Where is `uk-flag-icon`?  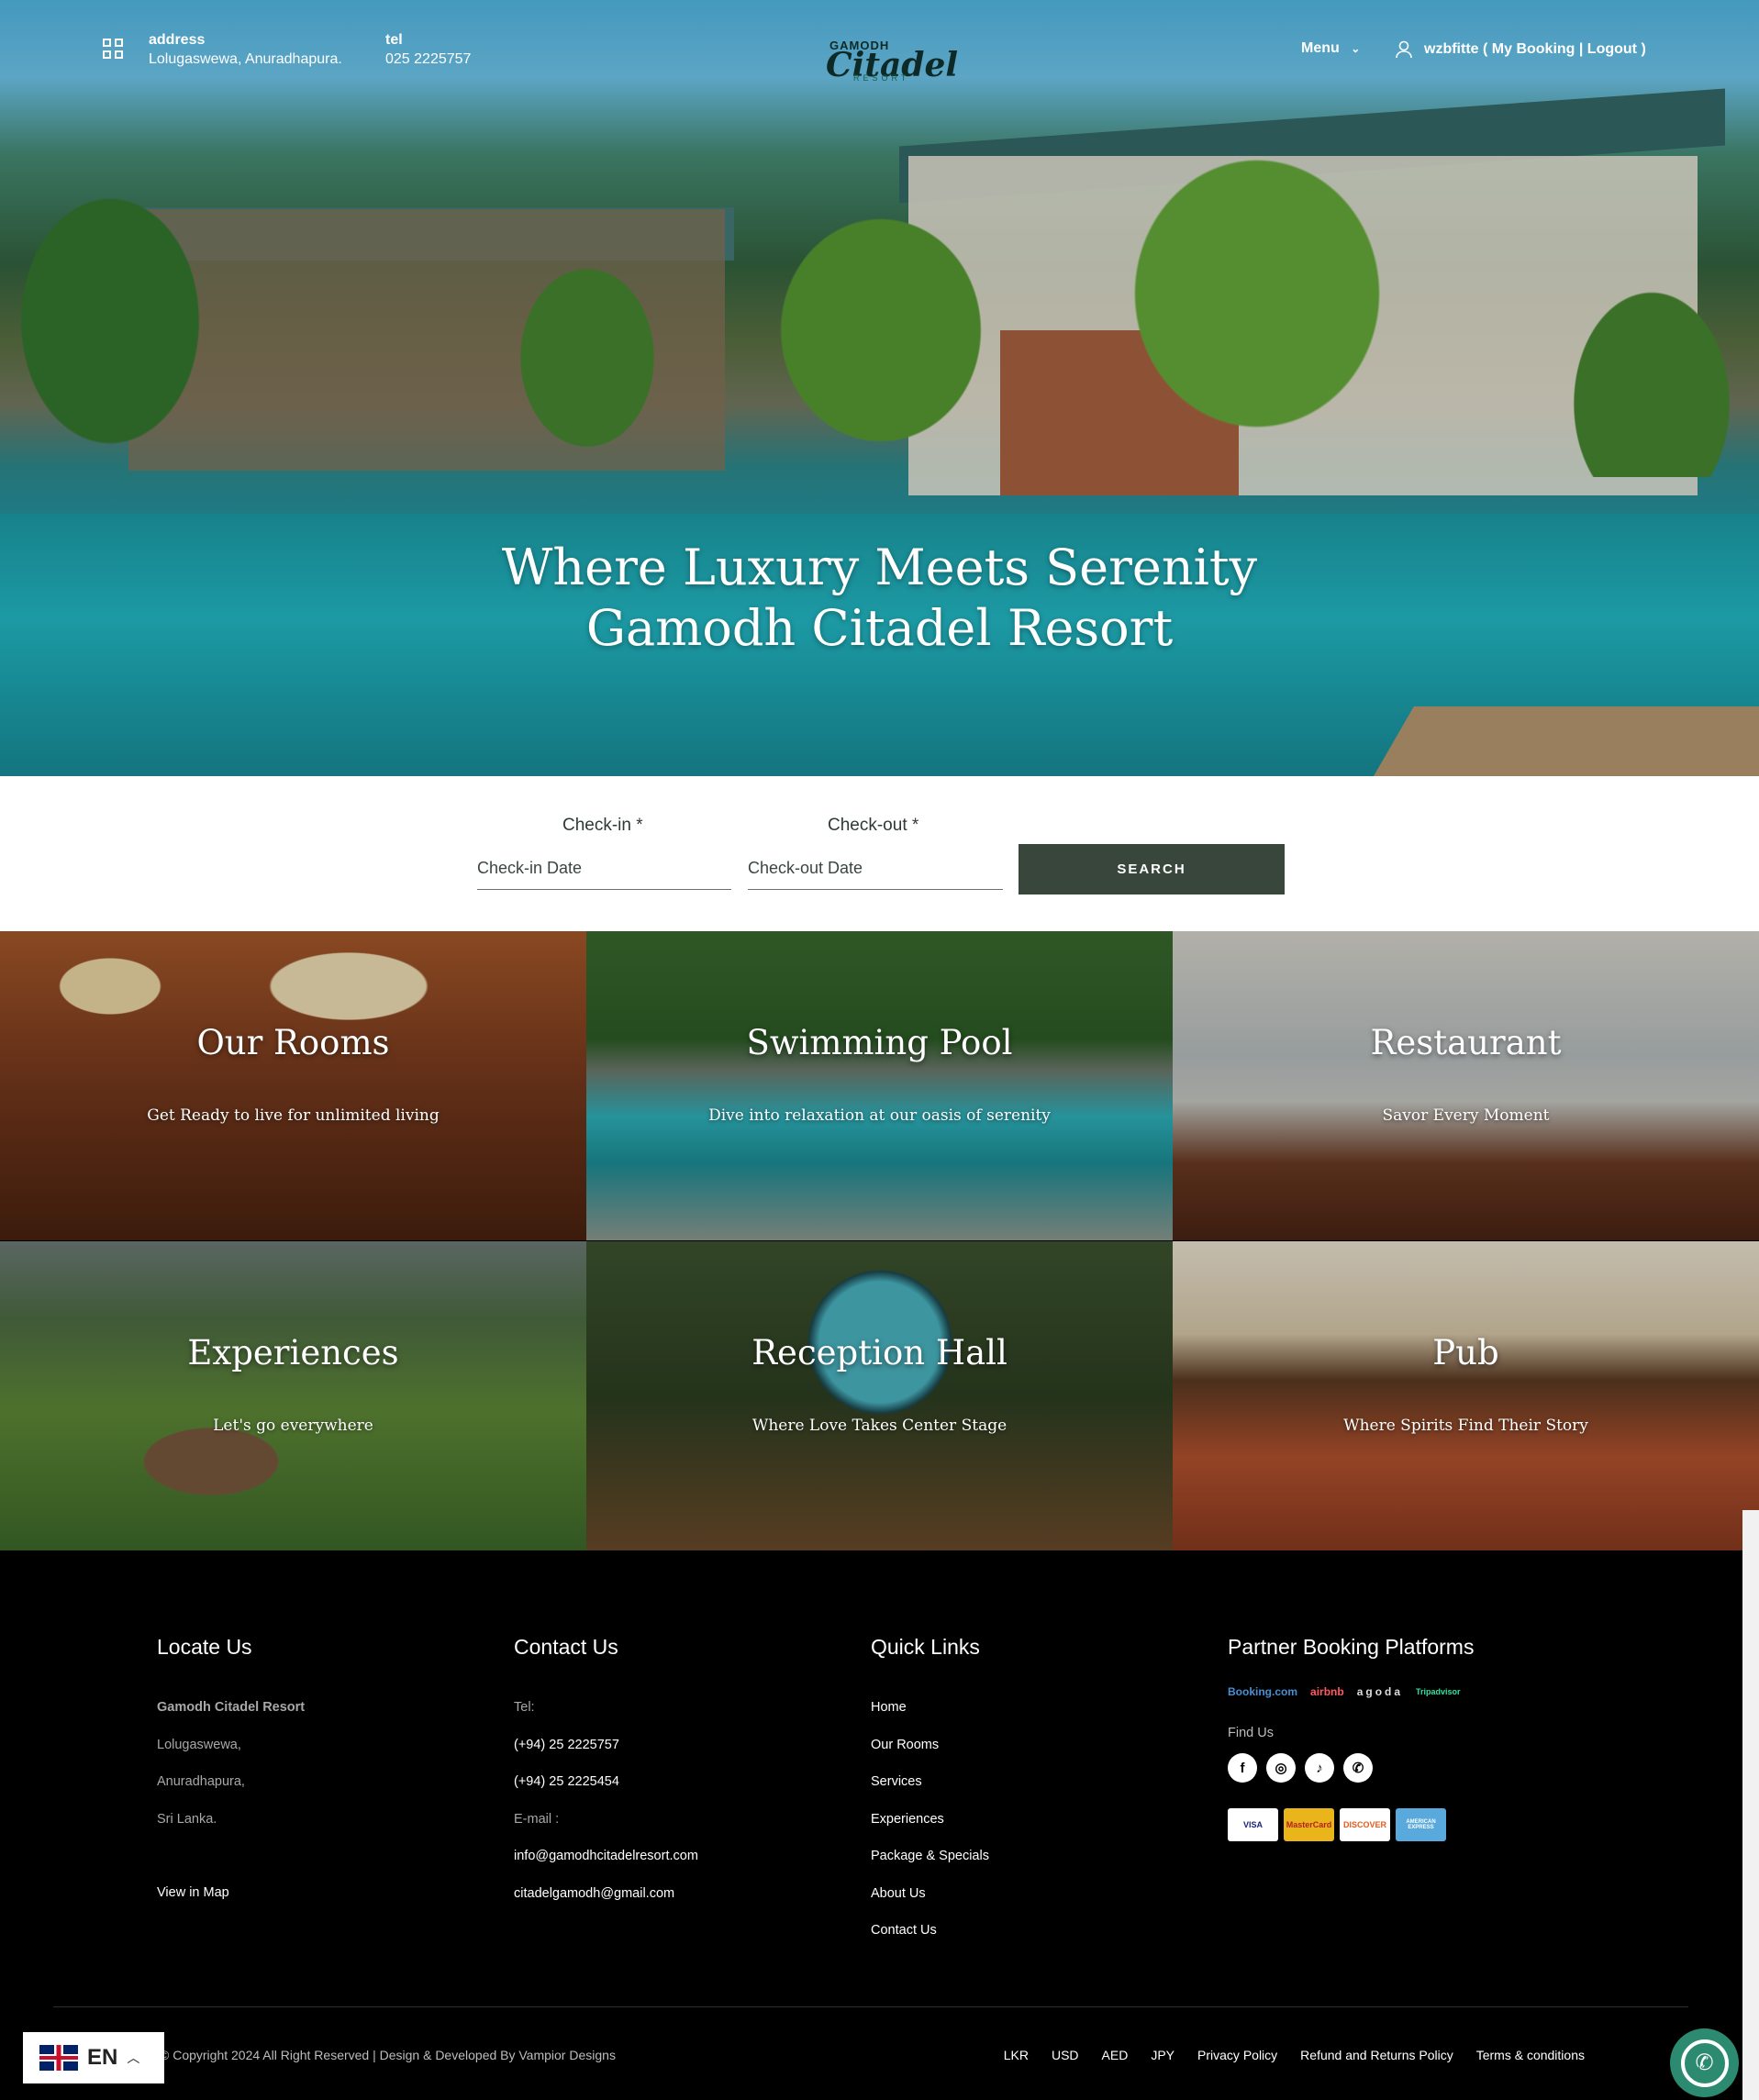 uk-flag-icon is located at coordinates (58, 2058).